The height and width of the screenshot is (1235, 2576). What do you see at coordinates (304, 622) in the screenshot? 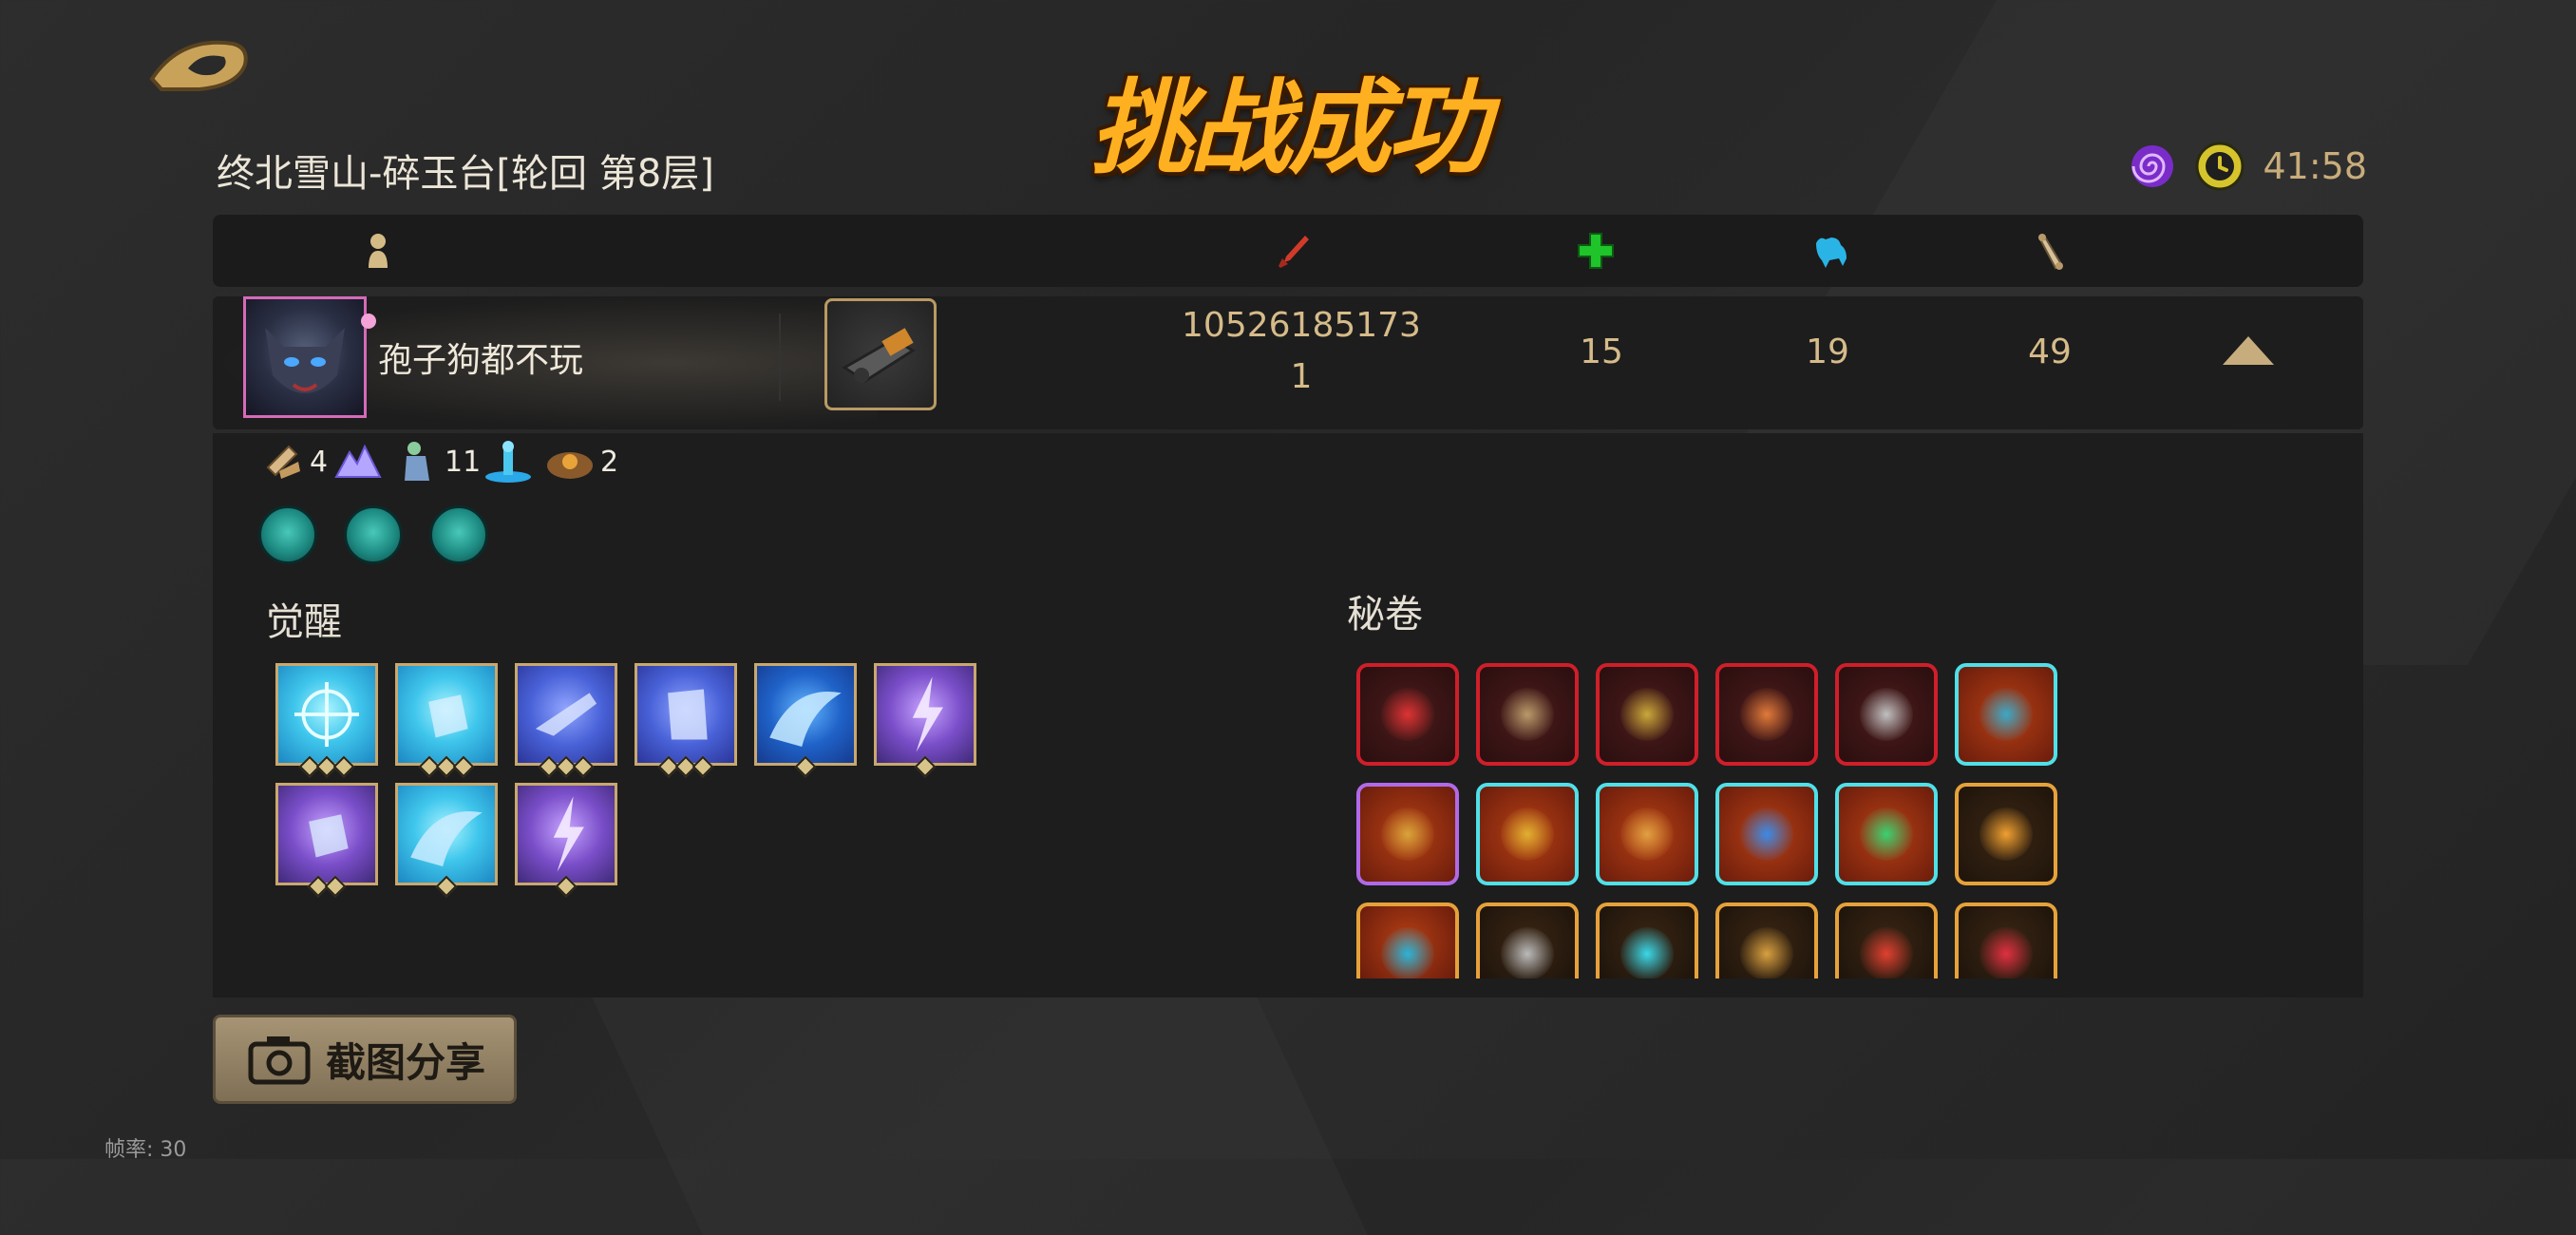
I see `awakening-label: 觉醒` at bounding box center [304, 622].